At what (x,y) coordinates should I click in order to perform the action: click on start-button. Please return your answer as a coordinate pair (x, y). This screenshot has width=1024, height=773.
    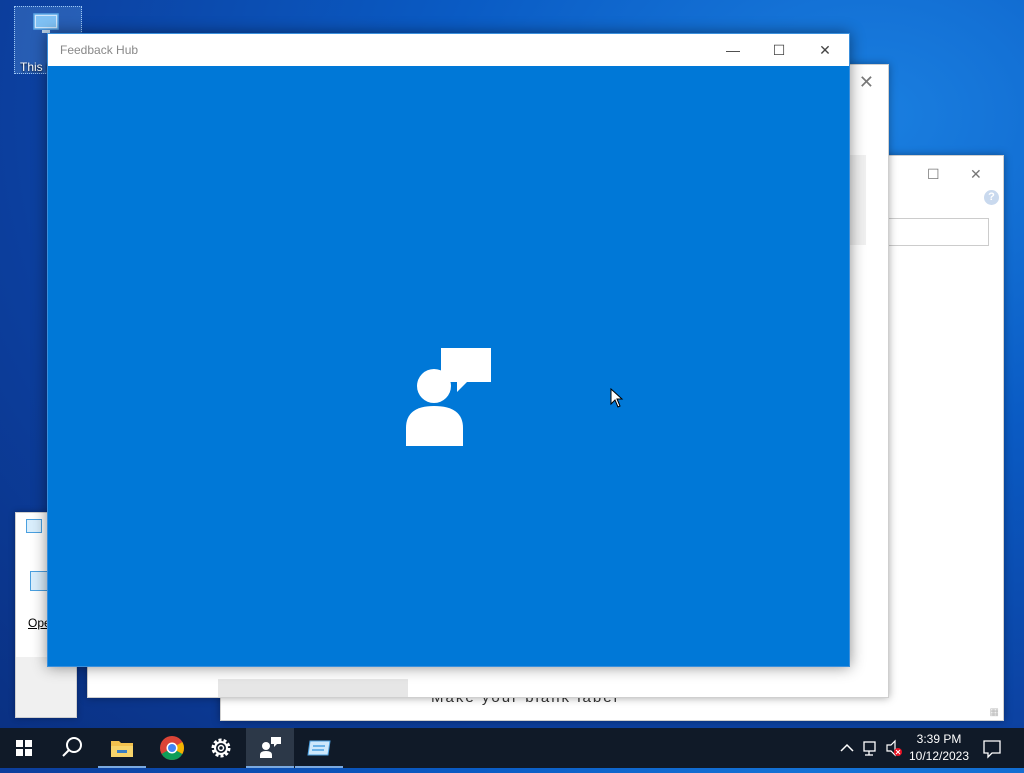
    Looking at the image, I should click on (24, 748).